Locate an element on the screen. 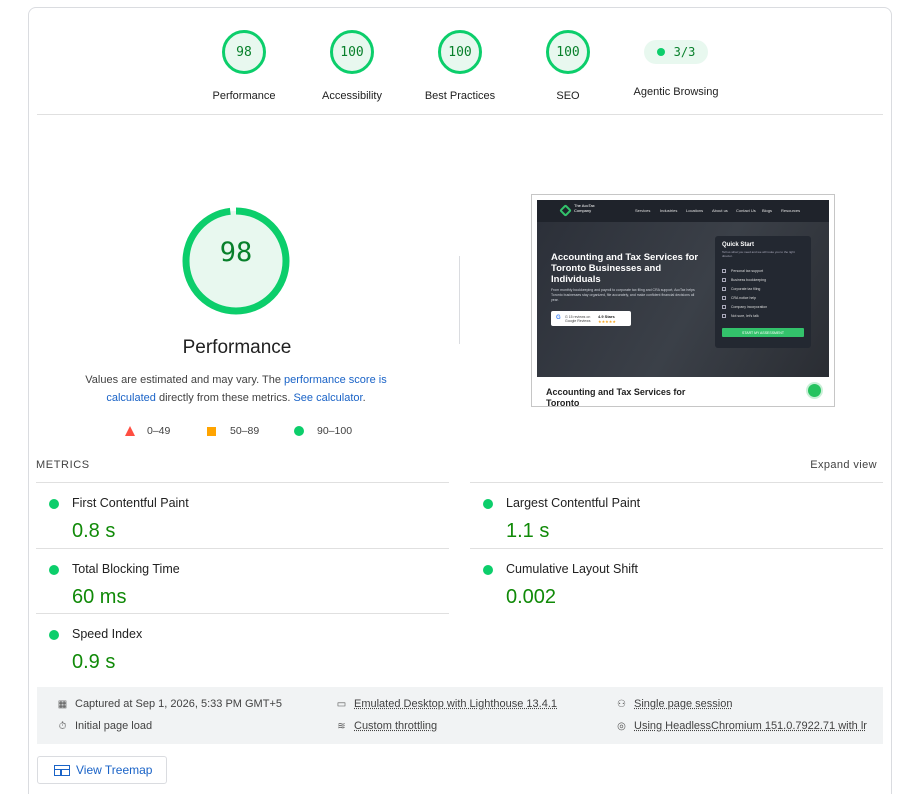  score-legend: 0–49 50–89 90–100 is located at coordinates (265, 433).